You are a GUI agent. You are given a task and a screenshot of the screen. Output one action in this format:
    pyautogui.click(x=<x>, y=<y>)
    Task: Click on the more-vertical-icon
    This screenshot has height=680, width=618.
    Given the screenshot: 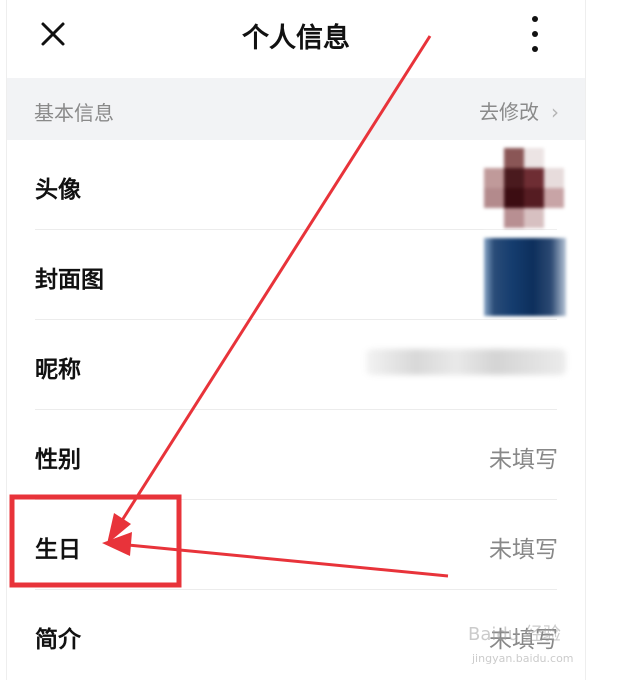 What is the action you would take?
    pyautogui.click(x=535, y=19)
    